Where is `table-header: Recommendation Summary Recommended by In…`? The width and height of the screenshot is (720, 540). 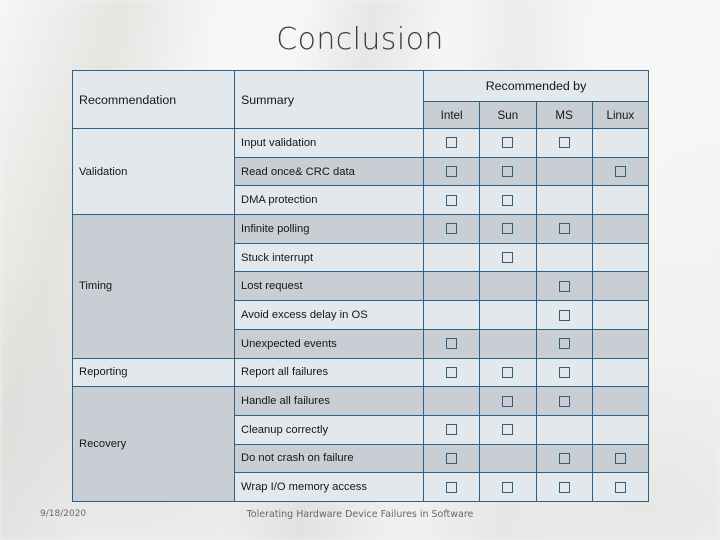
table-header: Recommendation Summary Recommended by In… is located at coordinates (361, 99).